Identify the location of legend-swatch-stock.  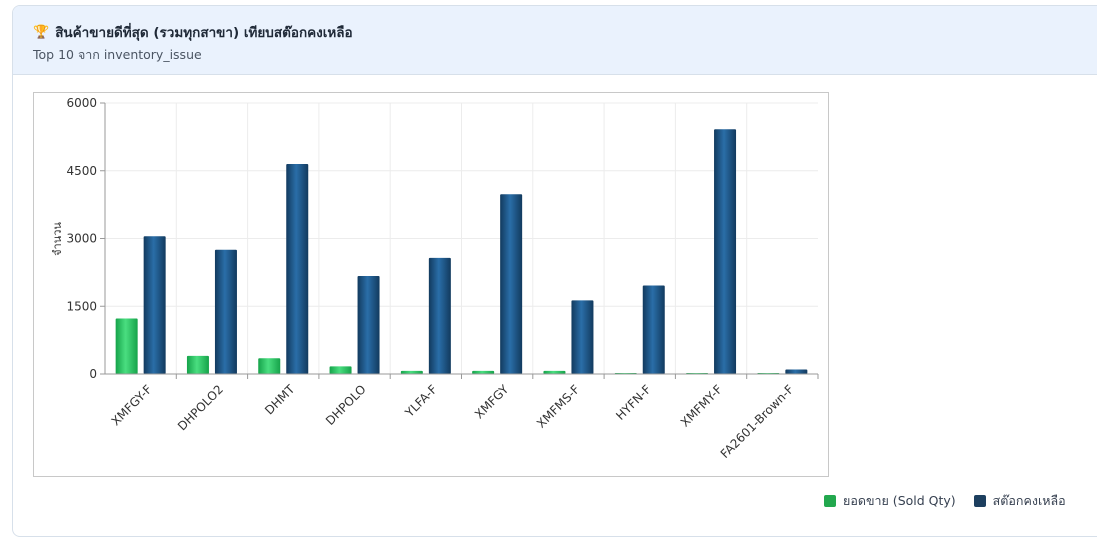
(979, 501).